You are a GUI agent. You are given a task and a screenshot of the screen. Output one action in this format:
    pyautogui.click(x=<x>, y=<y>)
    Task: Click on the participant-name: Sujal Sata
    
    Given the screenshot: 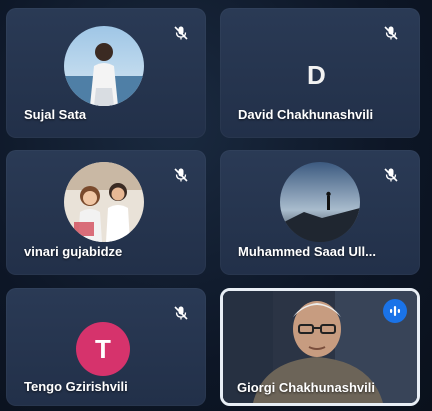 What is the action you would take?
    pyautogui.click(x=55, y=114)
    